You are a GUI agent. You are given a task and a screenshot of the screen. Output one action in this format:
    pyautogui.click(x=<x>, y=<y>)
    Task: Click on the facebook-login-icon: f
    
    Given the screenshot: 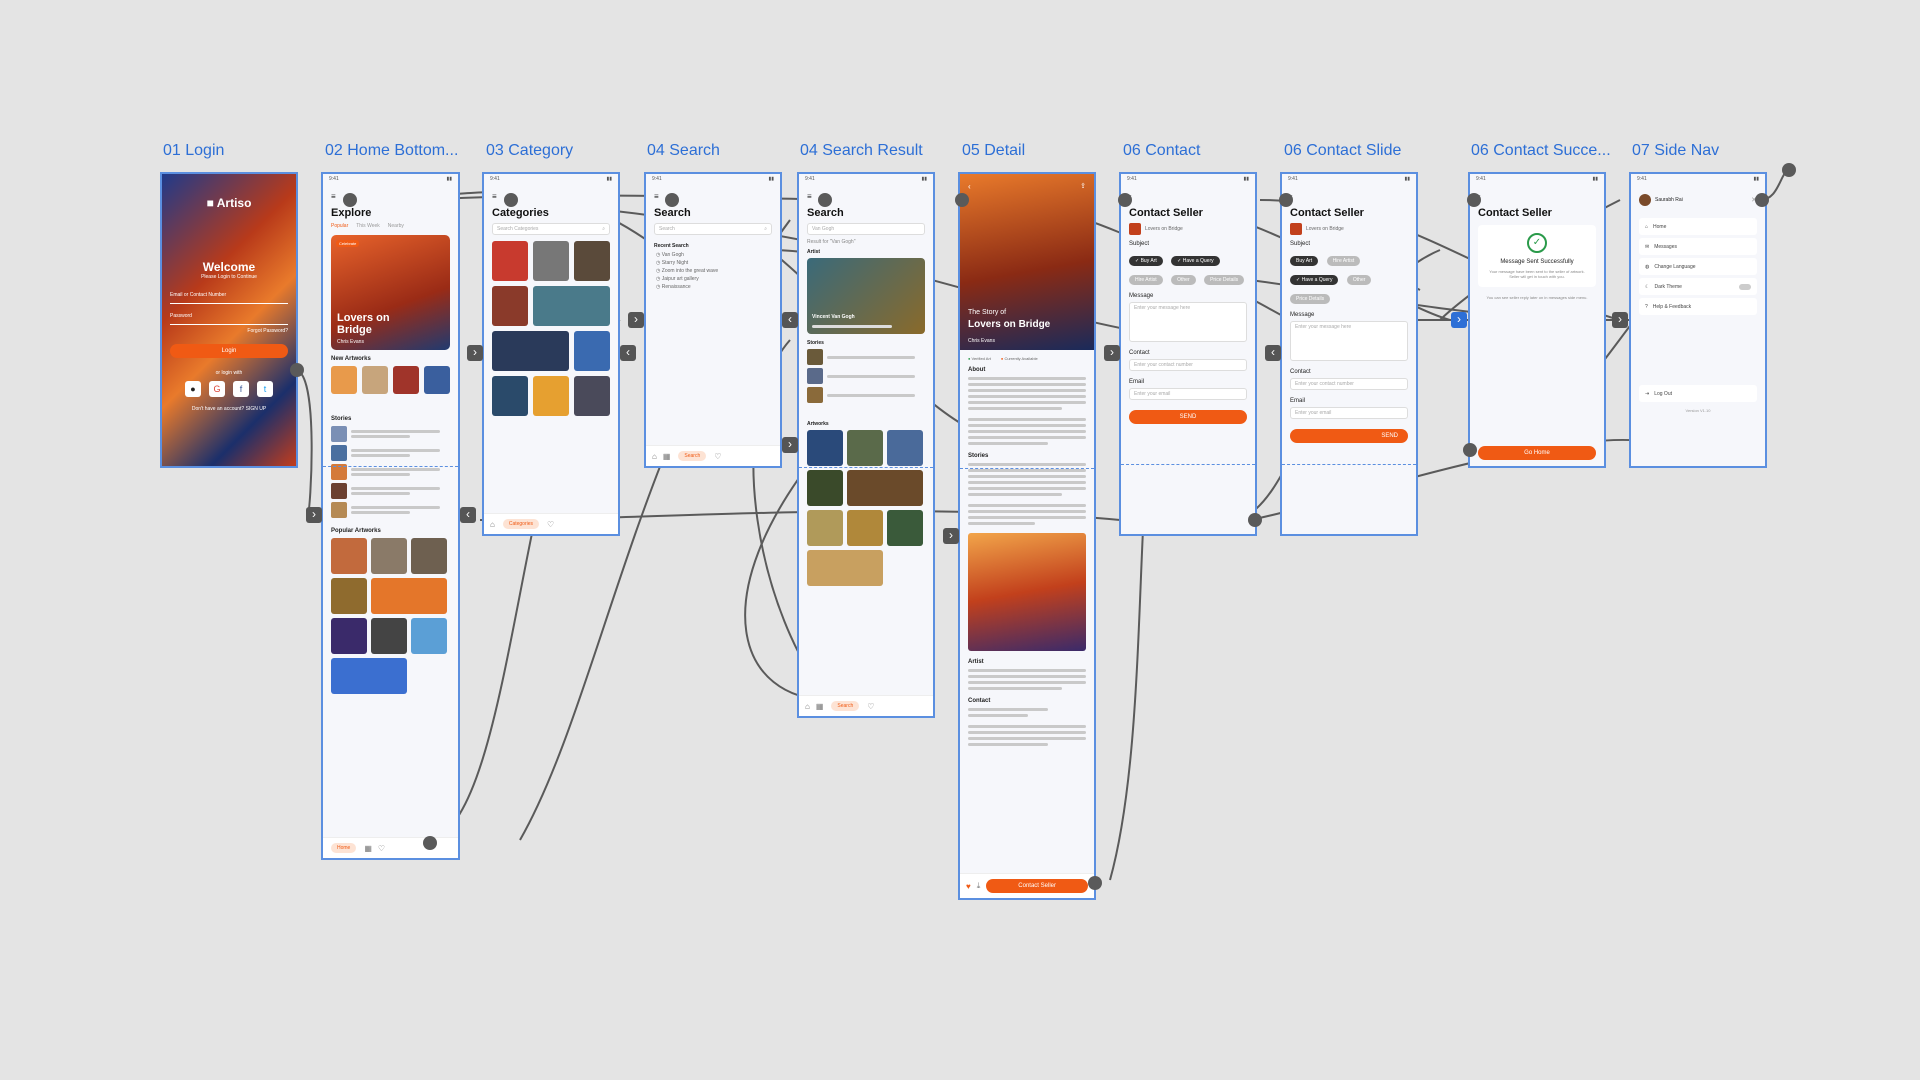 What is the action you would take?
    pyautogui.click(x=241, y=389)
    